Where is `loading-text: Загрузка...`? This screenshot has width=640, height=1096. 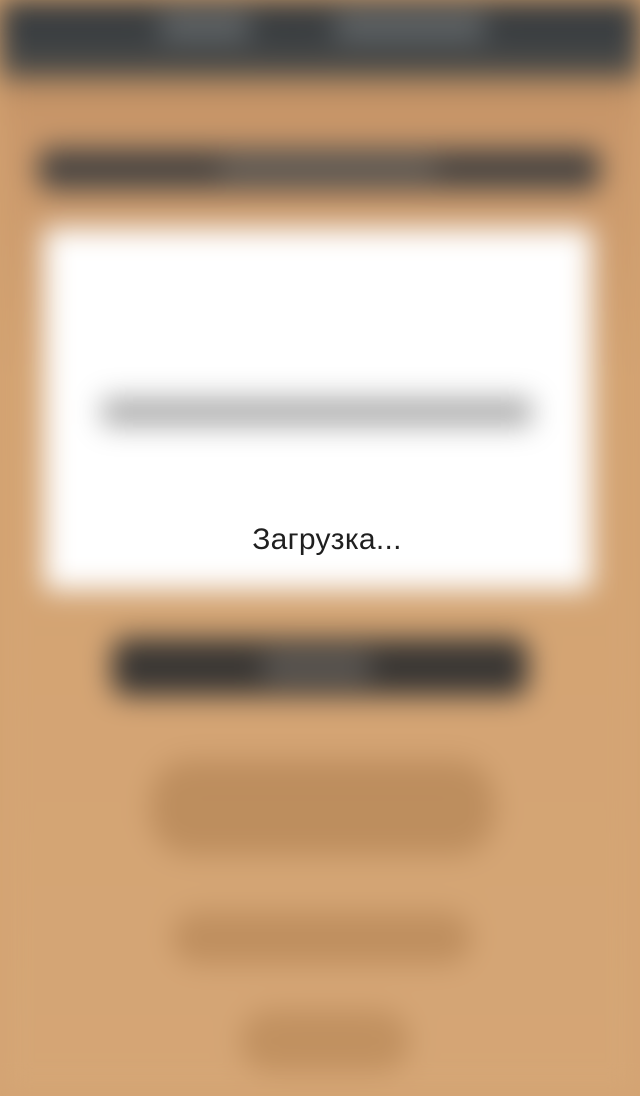
loading-text: Загрузка... is located at coordinates (327, 539).